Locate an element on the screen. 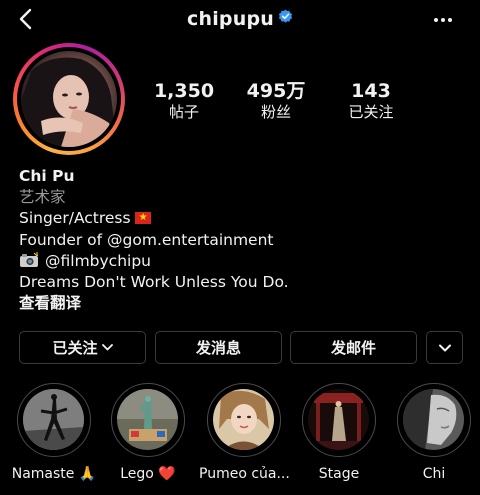 This screenshot has height=495, width=480. vietnam-flag-icon: ★ is located at coordinates (142, 218).